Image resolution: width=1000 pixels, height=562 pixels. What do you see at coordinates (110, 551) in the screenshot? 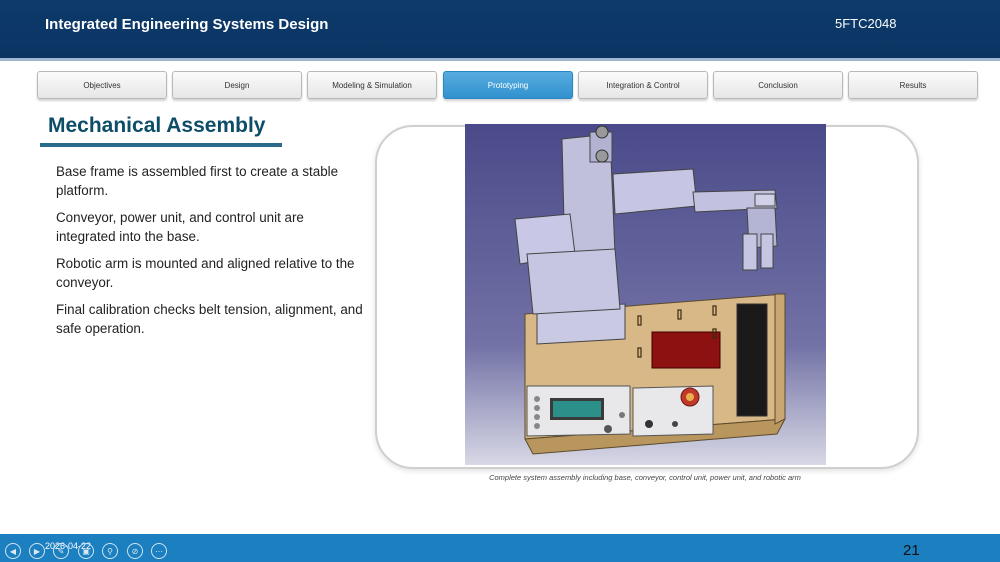
I see `zoom-icon: ⚲` at bounding box center [110, 551].